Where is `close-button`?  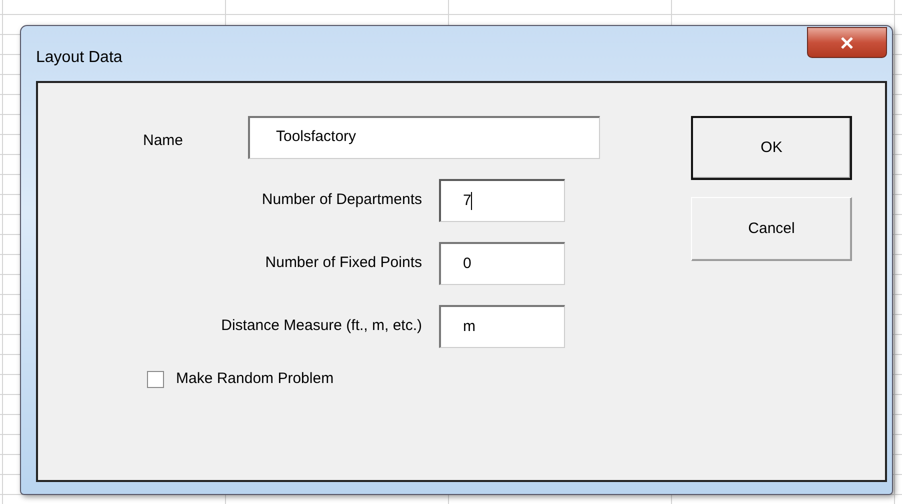
close-button is located at coordinates (847, 42).